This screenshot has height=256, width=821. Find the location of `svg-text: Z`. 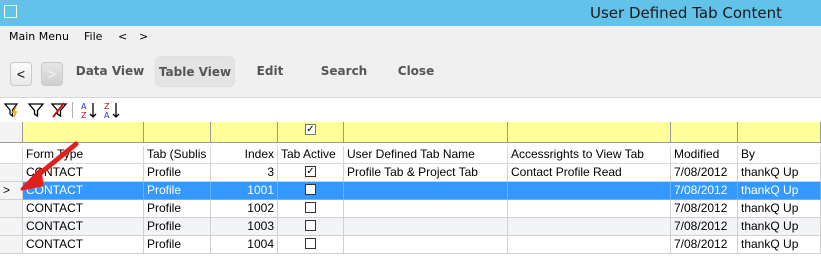

svg-text: Z is located at coordinates (84, 115).